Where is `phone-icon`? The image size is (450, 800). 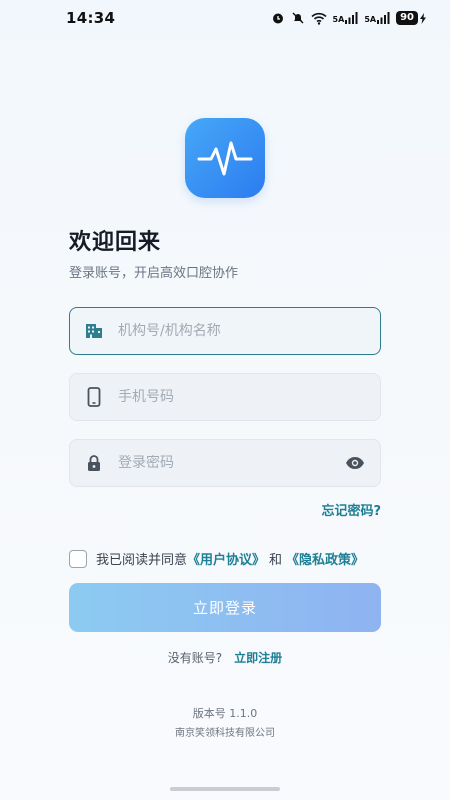 phone-icon is located at coordinates (94, 397).